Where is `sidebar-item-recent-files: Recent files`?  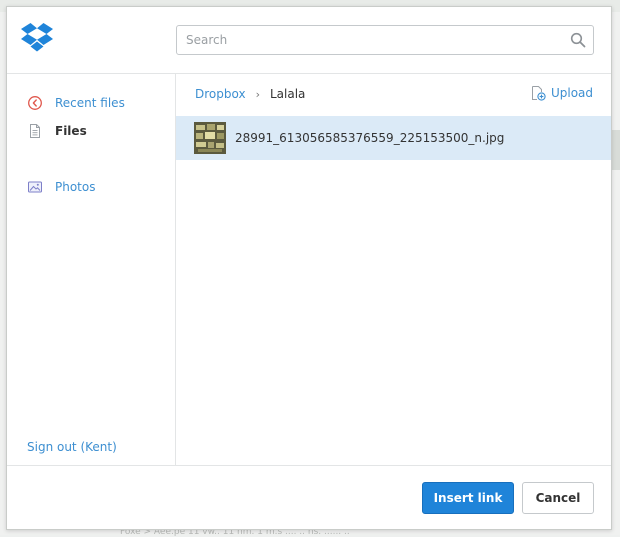 sidebar-item-recent-files: Recent files is located at coordinates (76, 103).